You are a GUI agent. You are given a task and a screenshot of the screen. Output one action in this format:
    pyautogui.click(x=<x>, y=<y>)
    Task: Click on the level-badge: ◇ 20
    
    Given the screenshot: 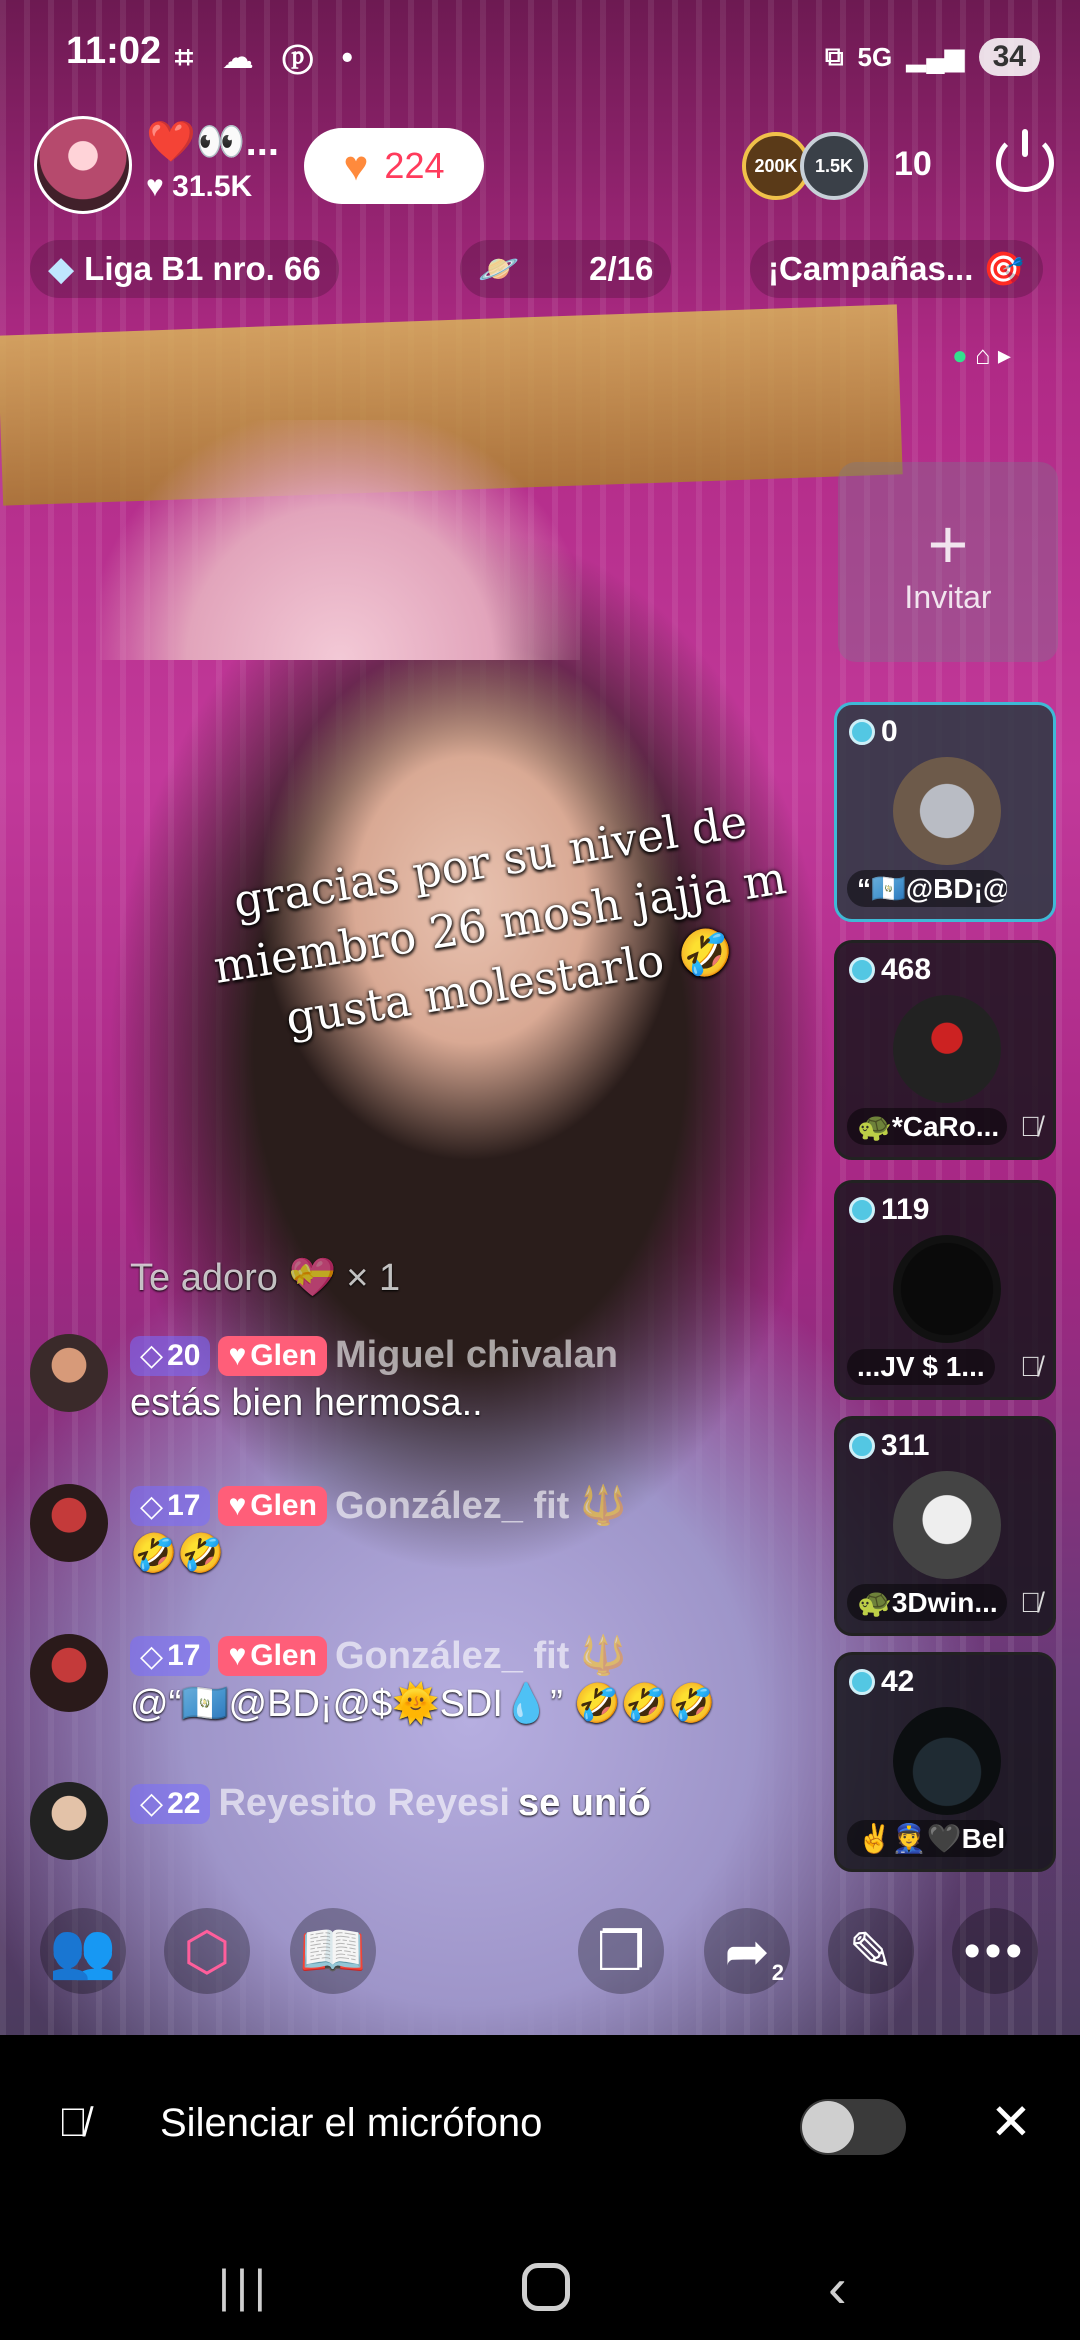 What is the action you would take?
    pyautogui.click(x=170, y=1355)
    